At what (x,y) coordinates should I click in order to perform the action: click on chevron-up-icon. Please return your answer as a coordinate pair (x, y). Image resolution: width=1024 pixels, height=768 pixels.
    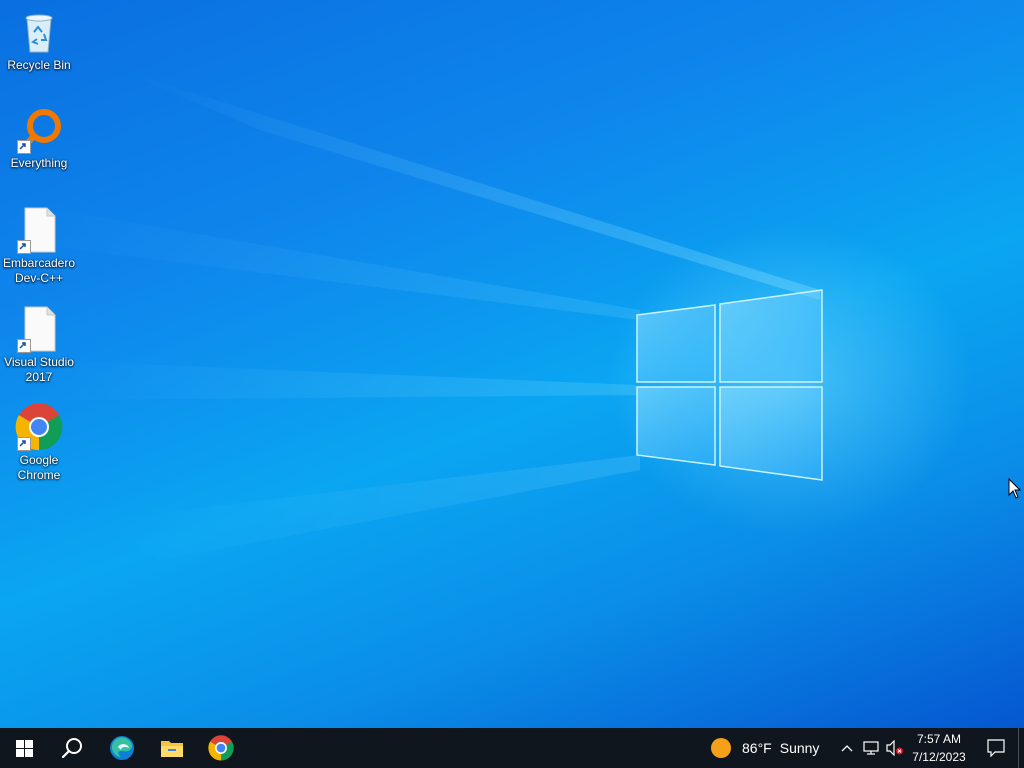
    Looking at the image, I should click on (847, 748).